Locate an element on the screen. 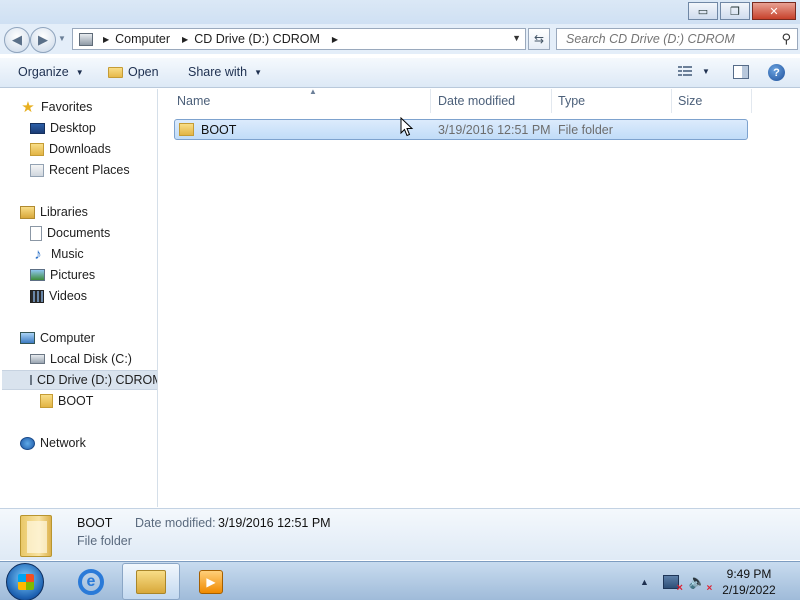 The image size is (800, 600). search-icon: ⚲ is located at coordinates (786, 39).